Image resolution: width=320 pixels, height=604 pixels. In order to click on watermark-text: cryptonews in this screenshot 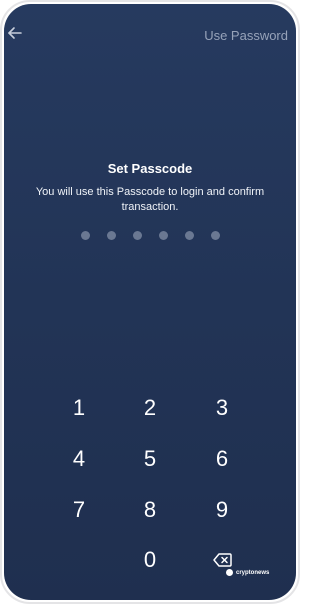, I will do `click(253, 572)`.